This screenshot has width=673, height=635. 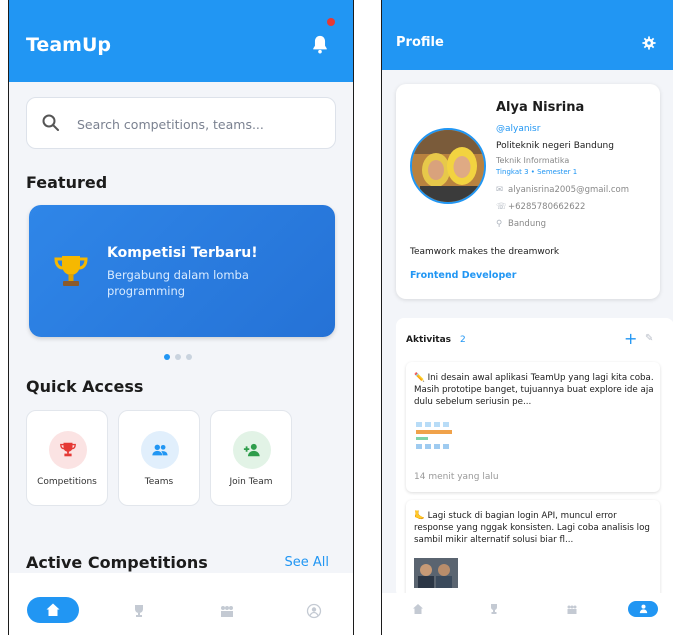 I want to click on bell-icon, so click(x=320, y=44).